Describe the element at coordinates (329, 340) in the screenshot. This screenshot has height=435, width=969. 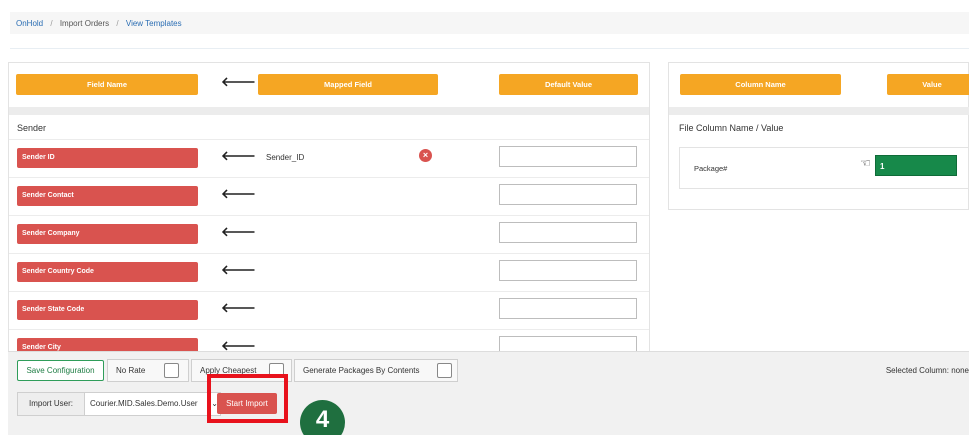
I see `mapping-row: Sender City 🡐` at that location.